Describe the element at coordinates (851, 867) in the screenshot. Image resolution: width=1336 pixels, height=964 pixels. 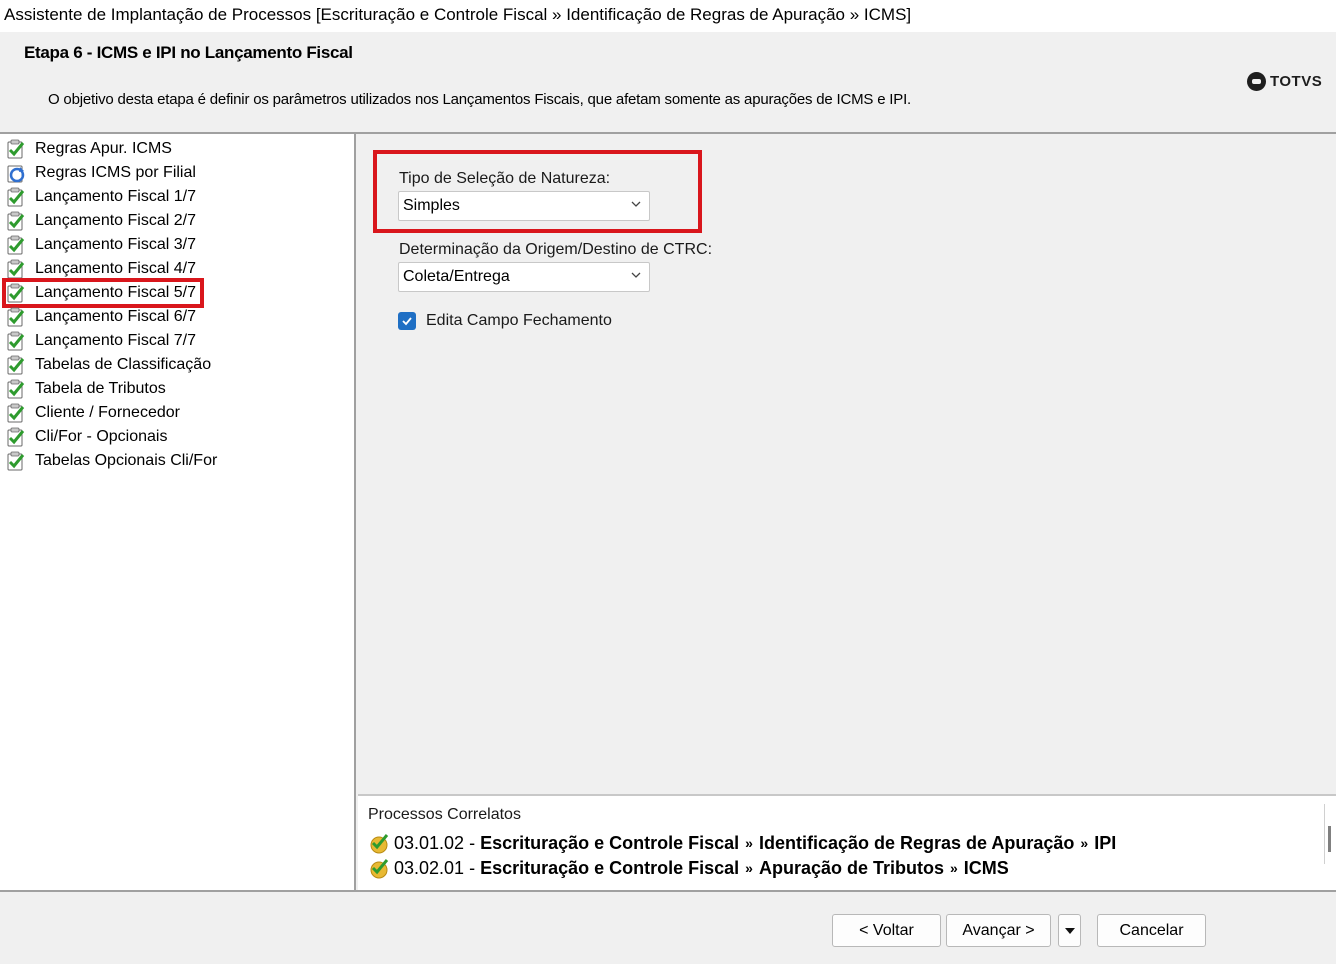
I see `related-process-part: Apuração de Tributos` at that location.